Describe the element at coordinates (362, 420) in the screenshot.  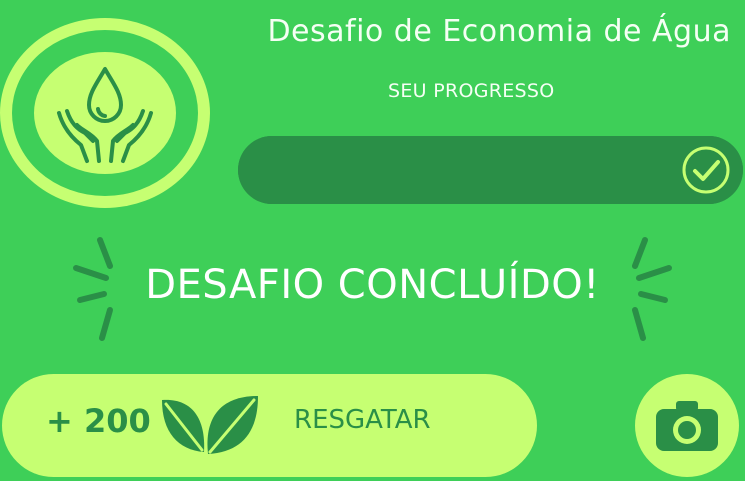
I see `redeem-button: RESGATAR` at that location.